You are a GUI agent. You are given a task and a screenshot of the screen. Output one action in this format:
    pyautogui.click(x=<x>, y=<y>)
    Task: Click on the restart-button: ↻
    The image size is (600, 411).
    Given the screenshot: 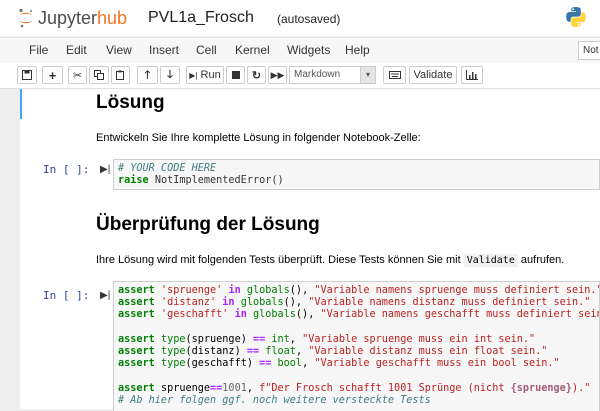 What is the action you would take?
    pyautogui.click(x=256, y=75)
    